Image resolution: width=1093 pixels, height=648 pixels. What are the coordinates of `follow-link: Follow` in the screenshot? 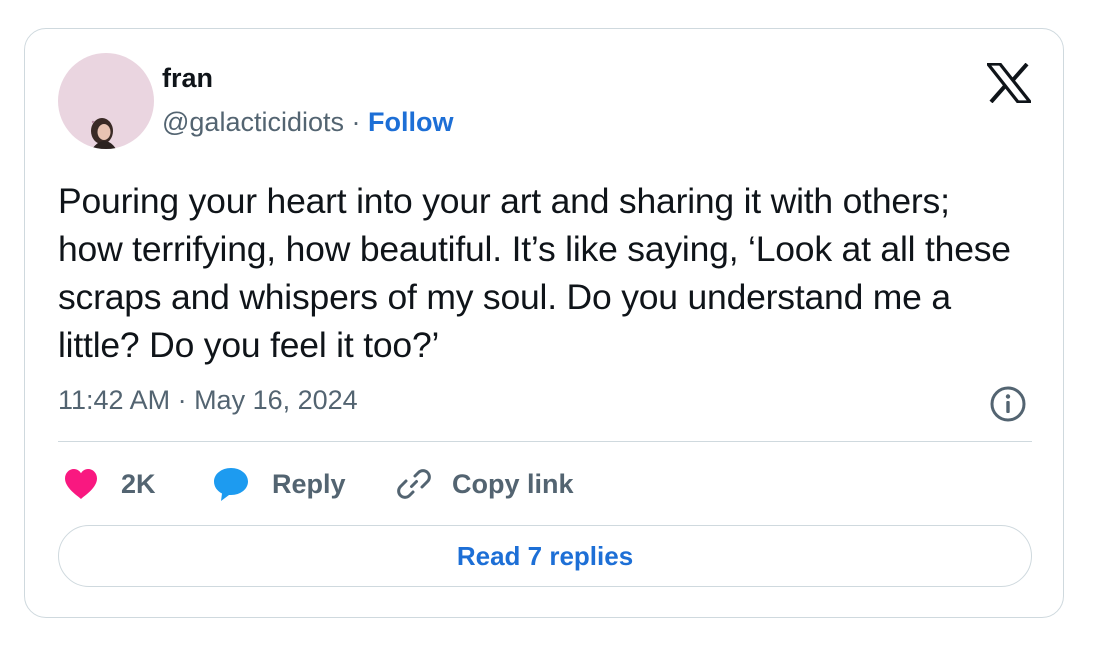 It's located at (410, 122).